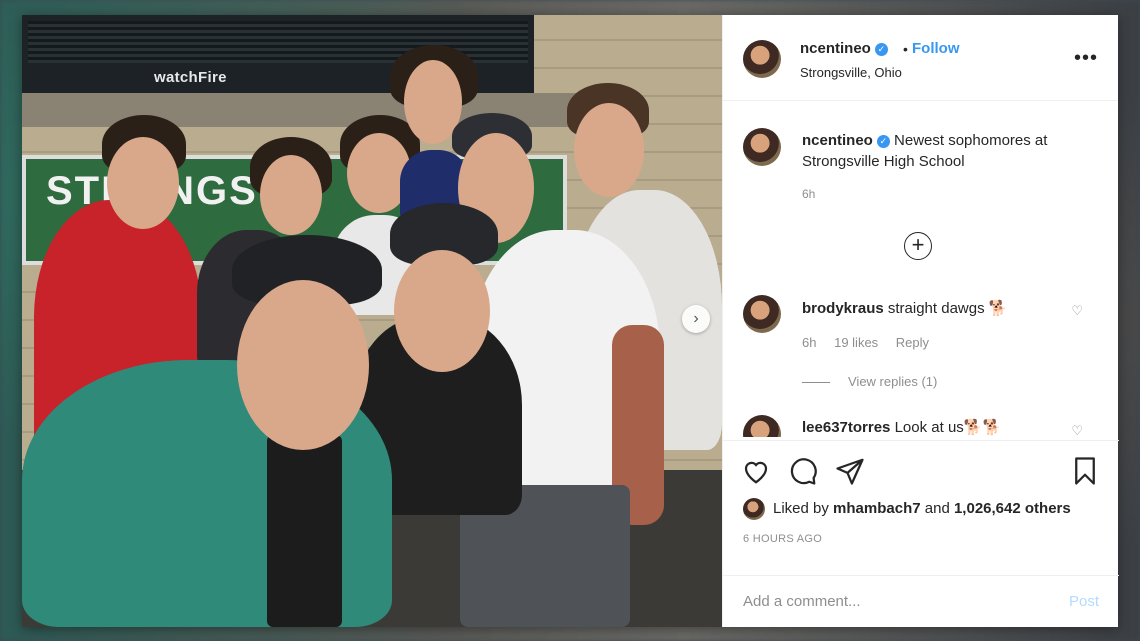  What do you see at coordinates (837, 140) in the screenshot?
I see `caption-username: ncentineo` at bounding box center [837, 140].